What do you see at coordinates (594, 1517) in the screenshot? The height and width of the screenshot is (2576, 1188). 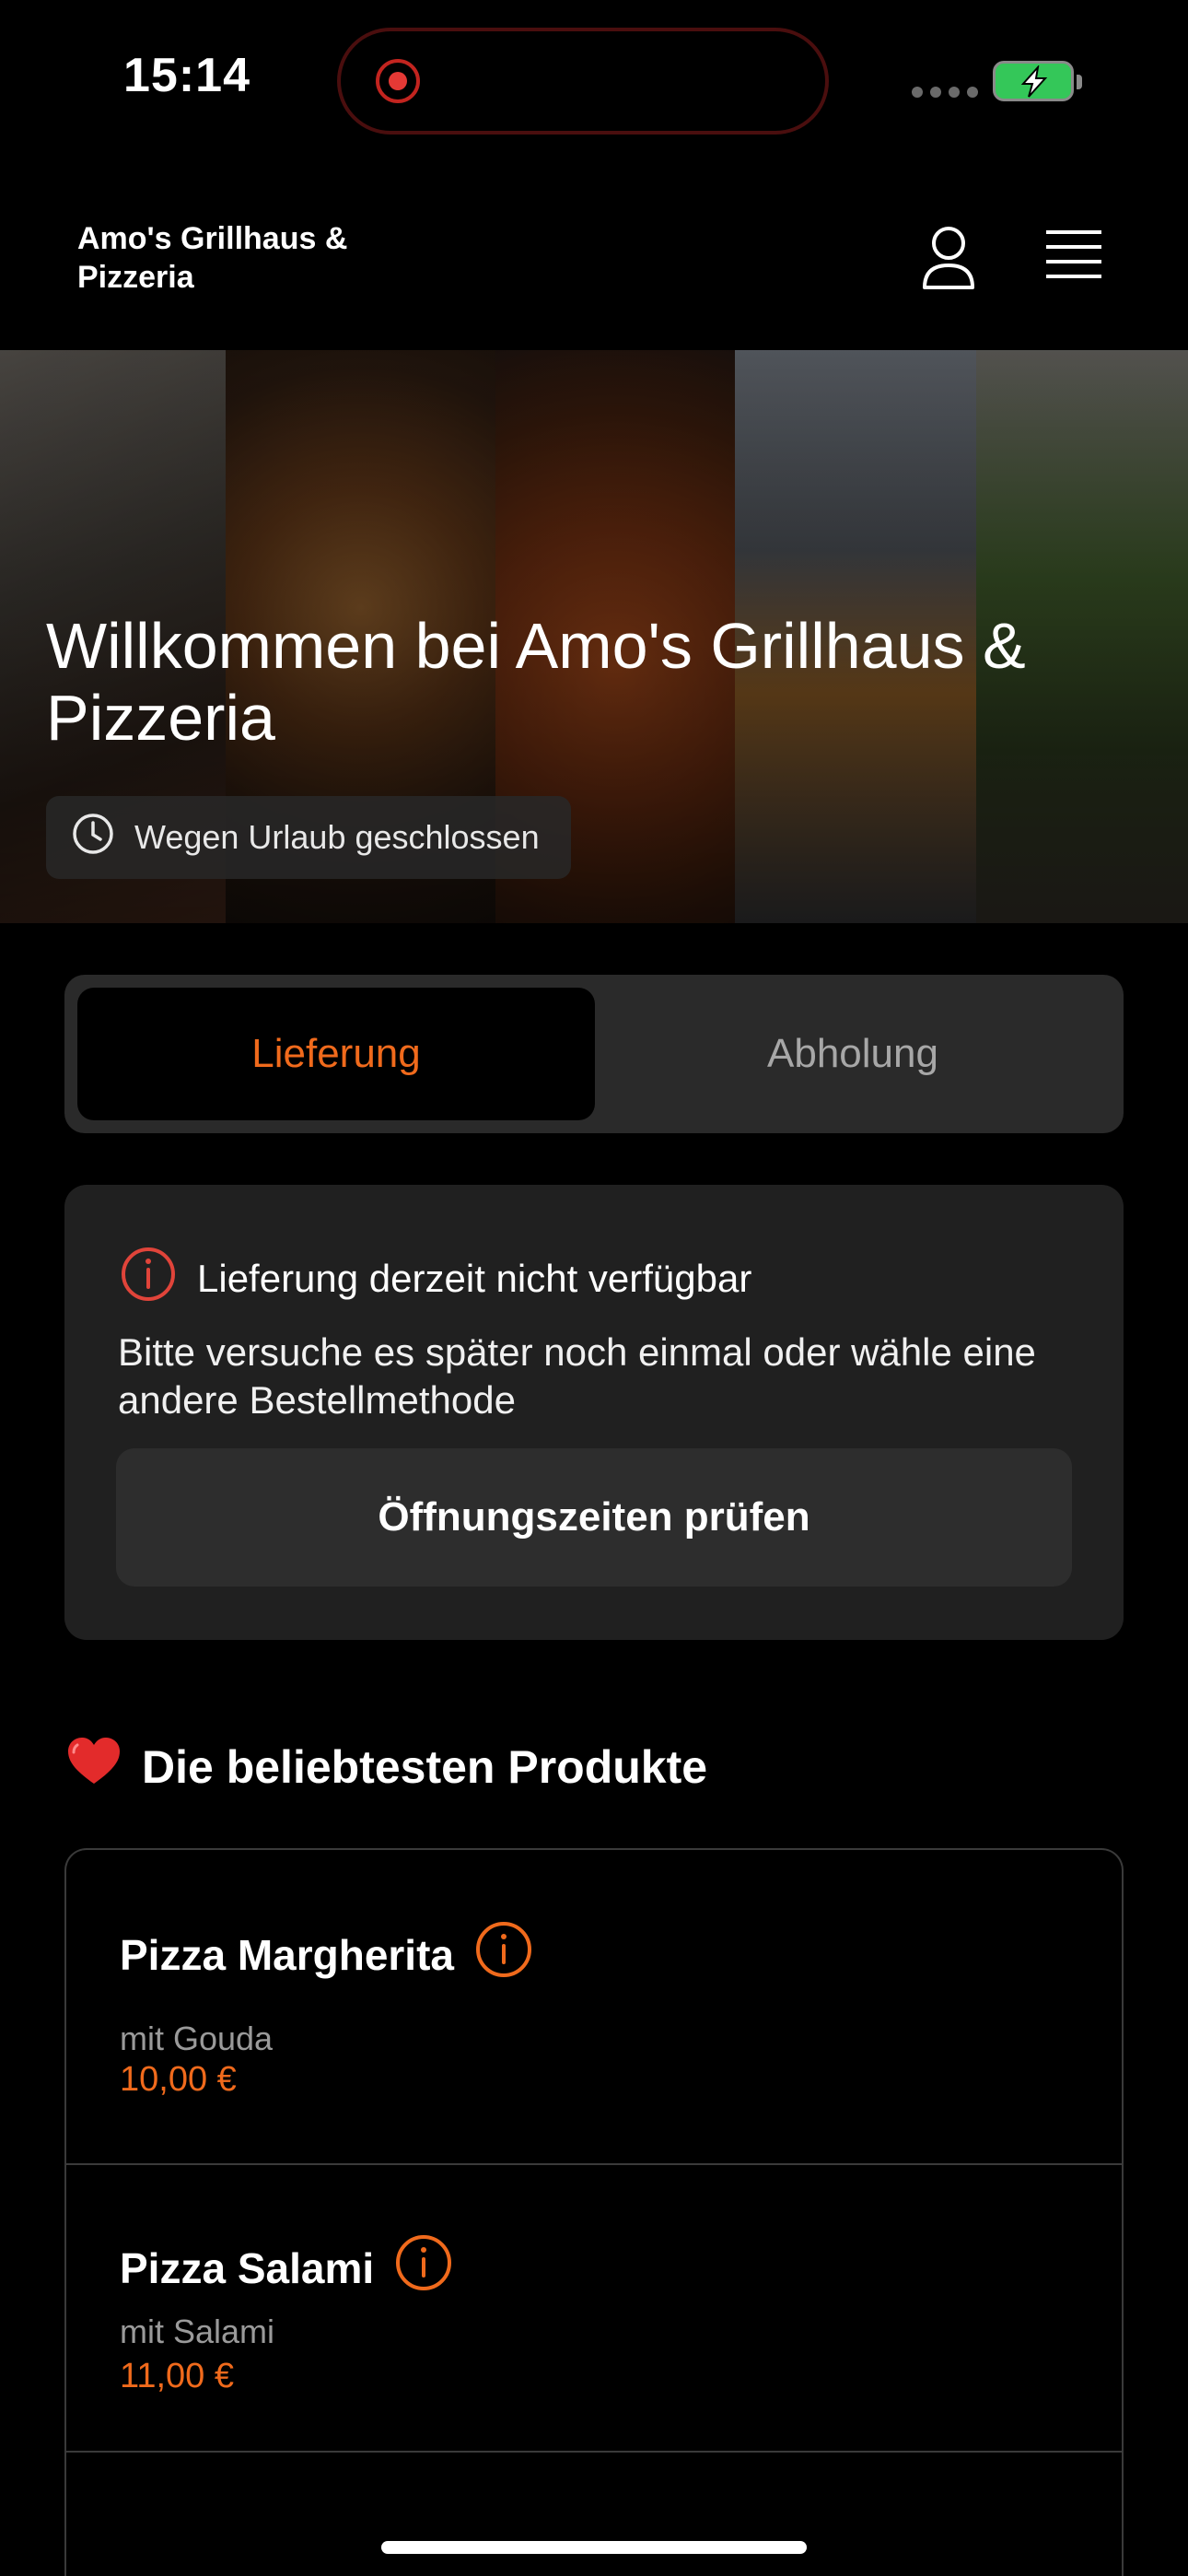 I see `check-opening-hours-button: Öffnungszeiten prüfen` at bounding box center [594, 1517].